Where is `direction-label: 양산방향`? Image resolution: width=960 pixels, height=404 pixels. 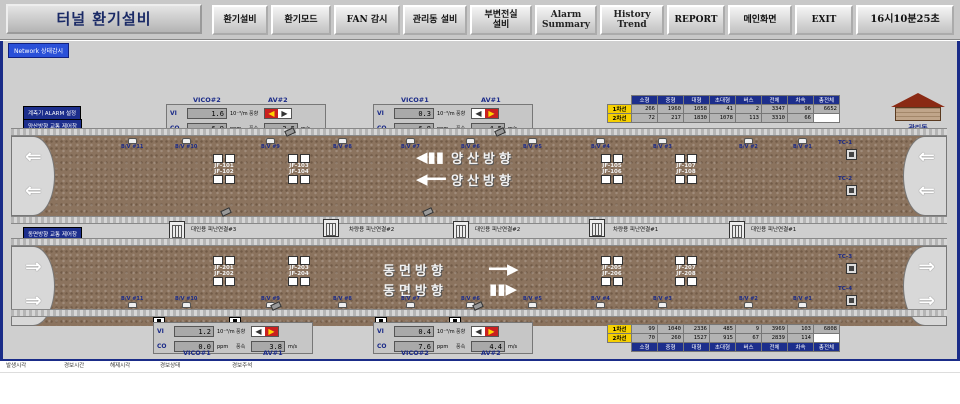
direction-label: 양산방향 is located at coordinates (483, 181).